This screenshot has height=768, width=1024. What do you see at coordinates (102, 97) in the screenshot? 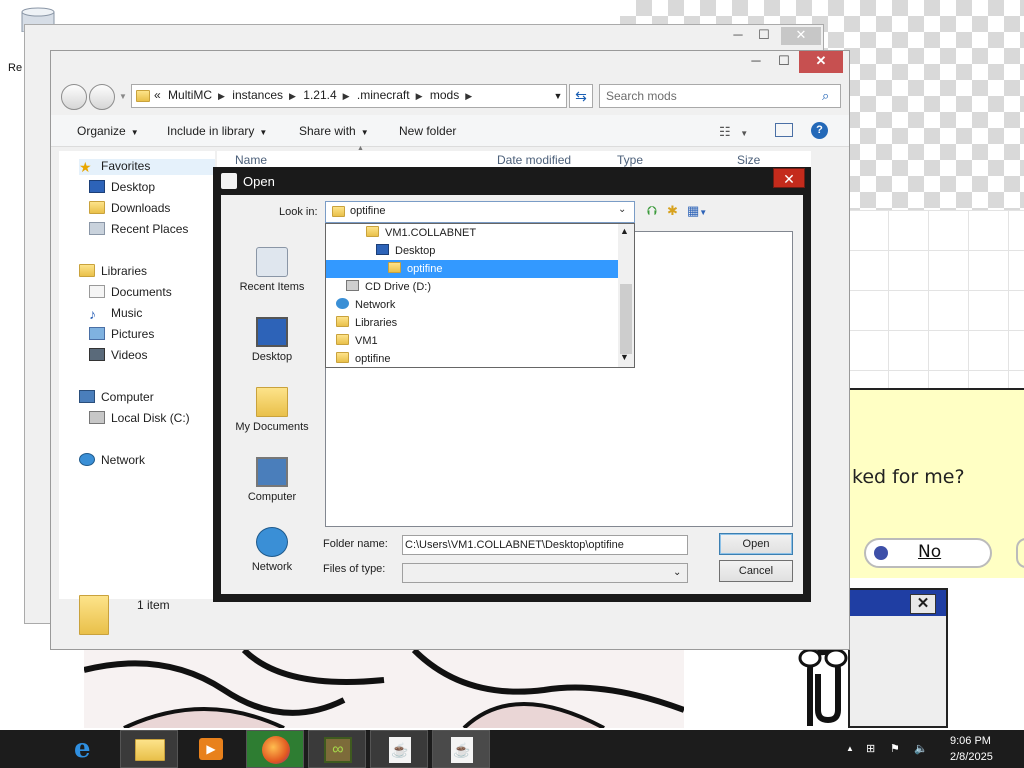
I see `forward-button` at bounding box center [102, 97].